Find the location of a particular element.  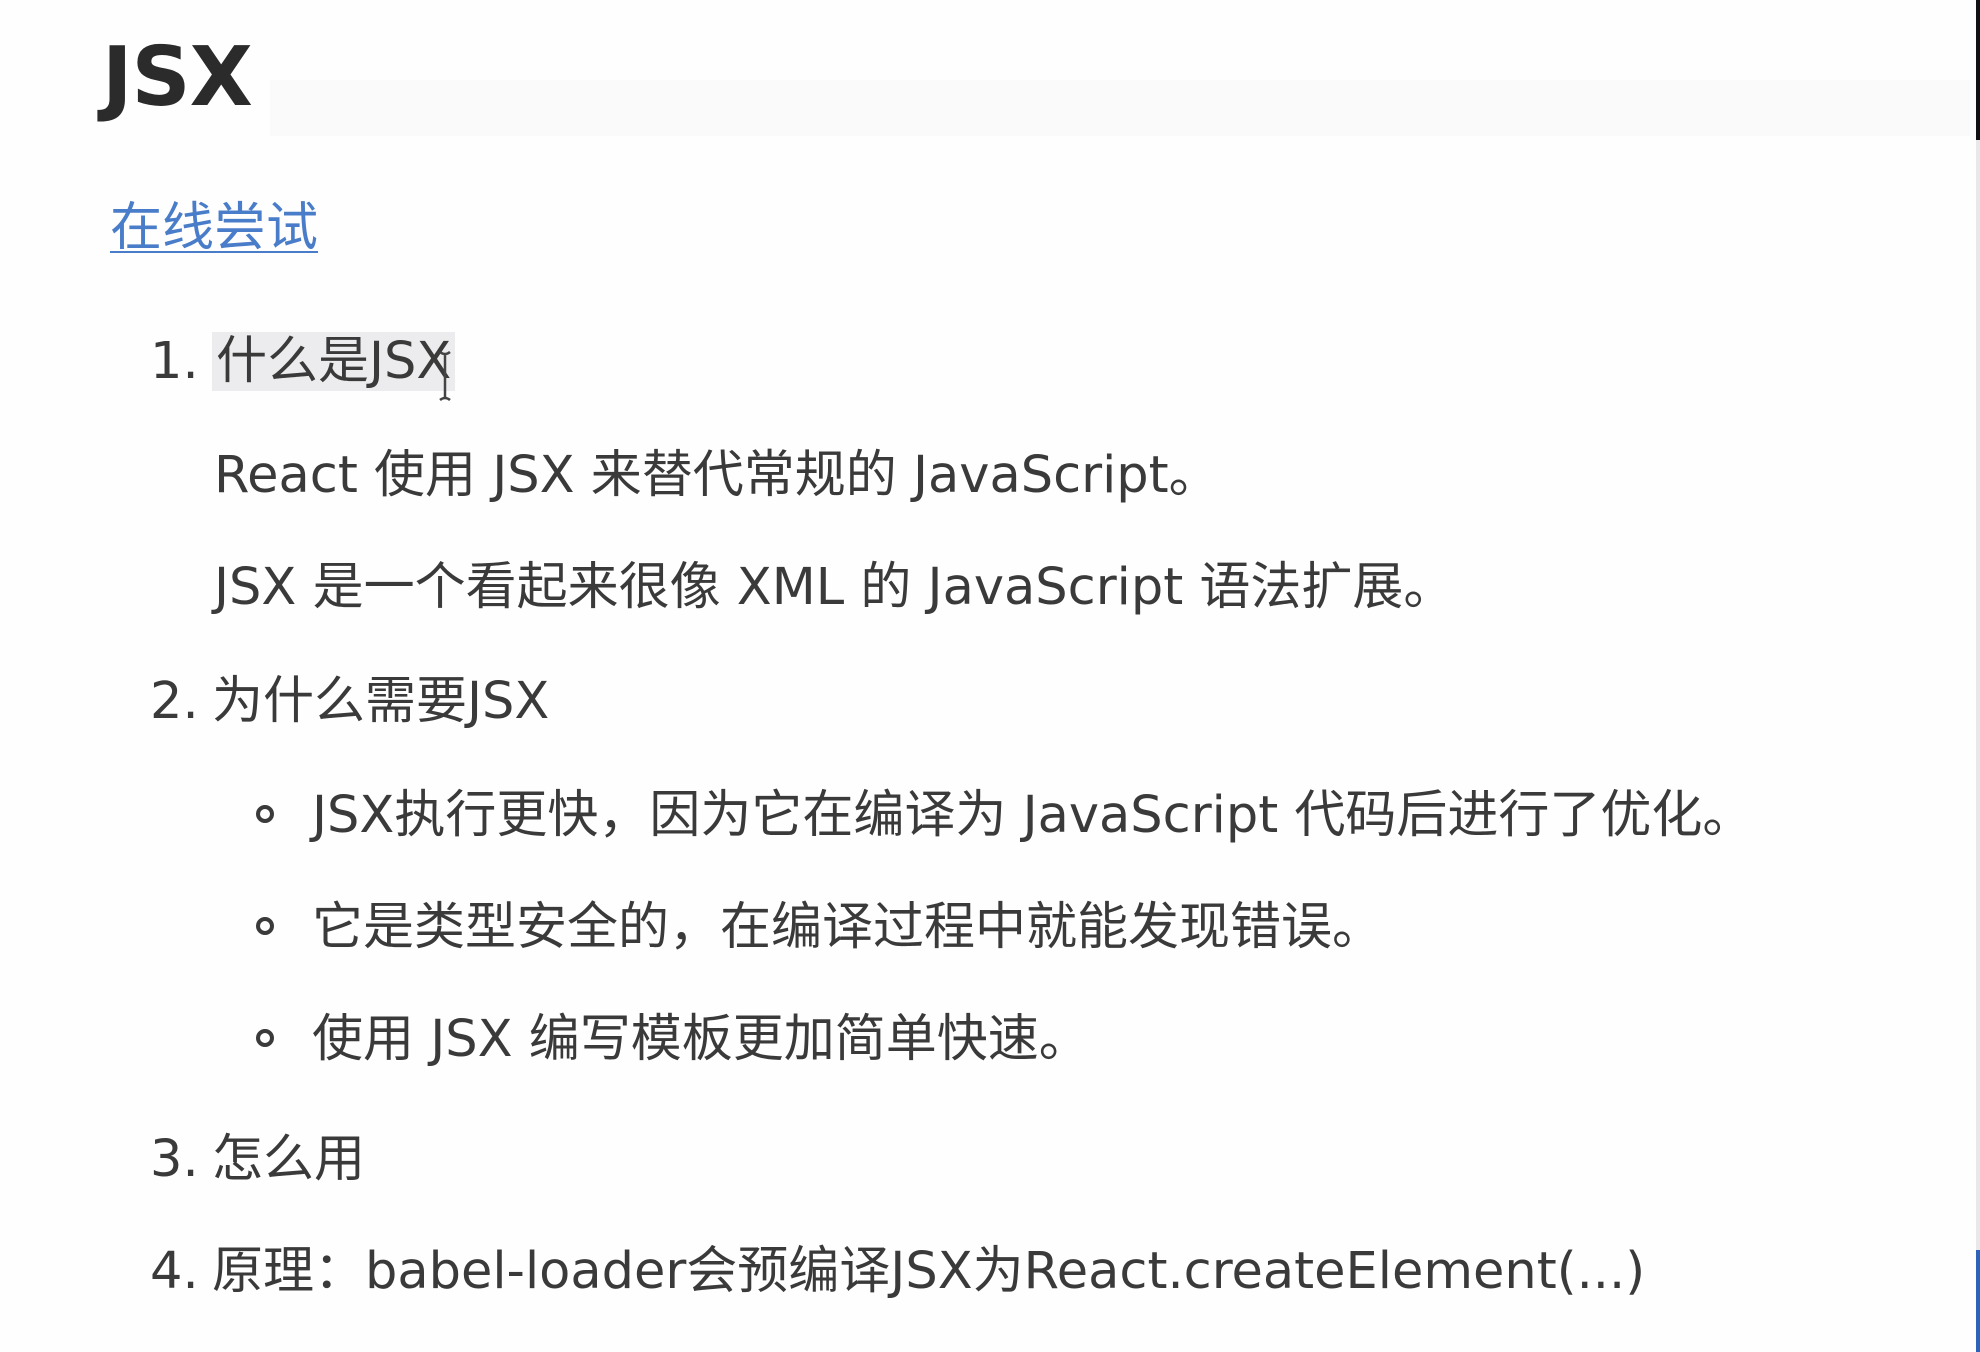

bullet-item: JSX执行更快，因为它在编译为 JavaScript 代码后进行了优化。 is located at coordinates (1004, 816).